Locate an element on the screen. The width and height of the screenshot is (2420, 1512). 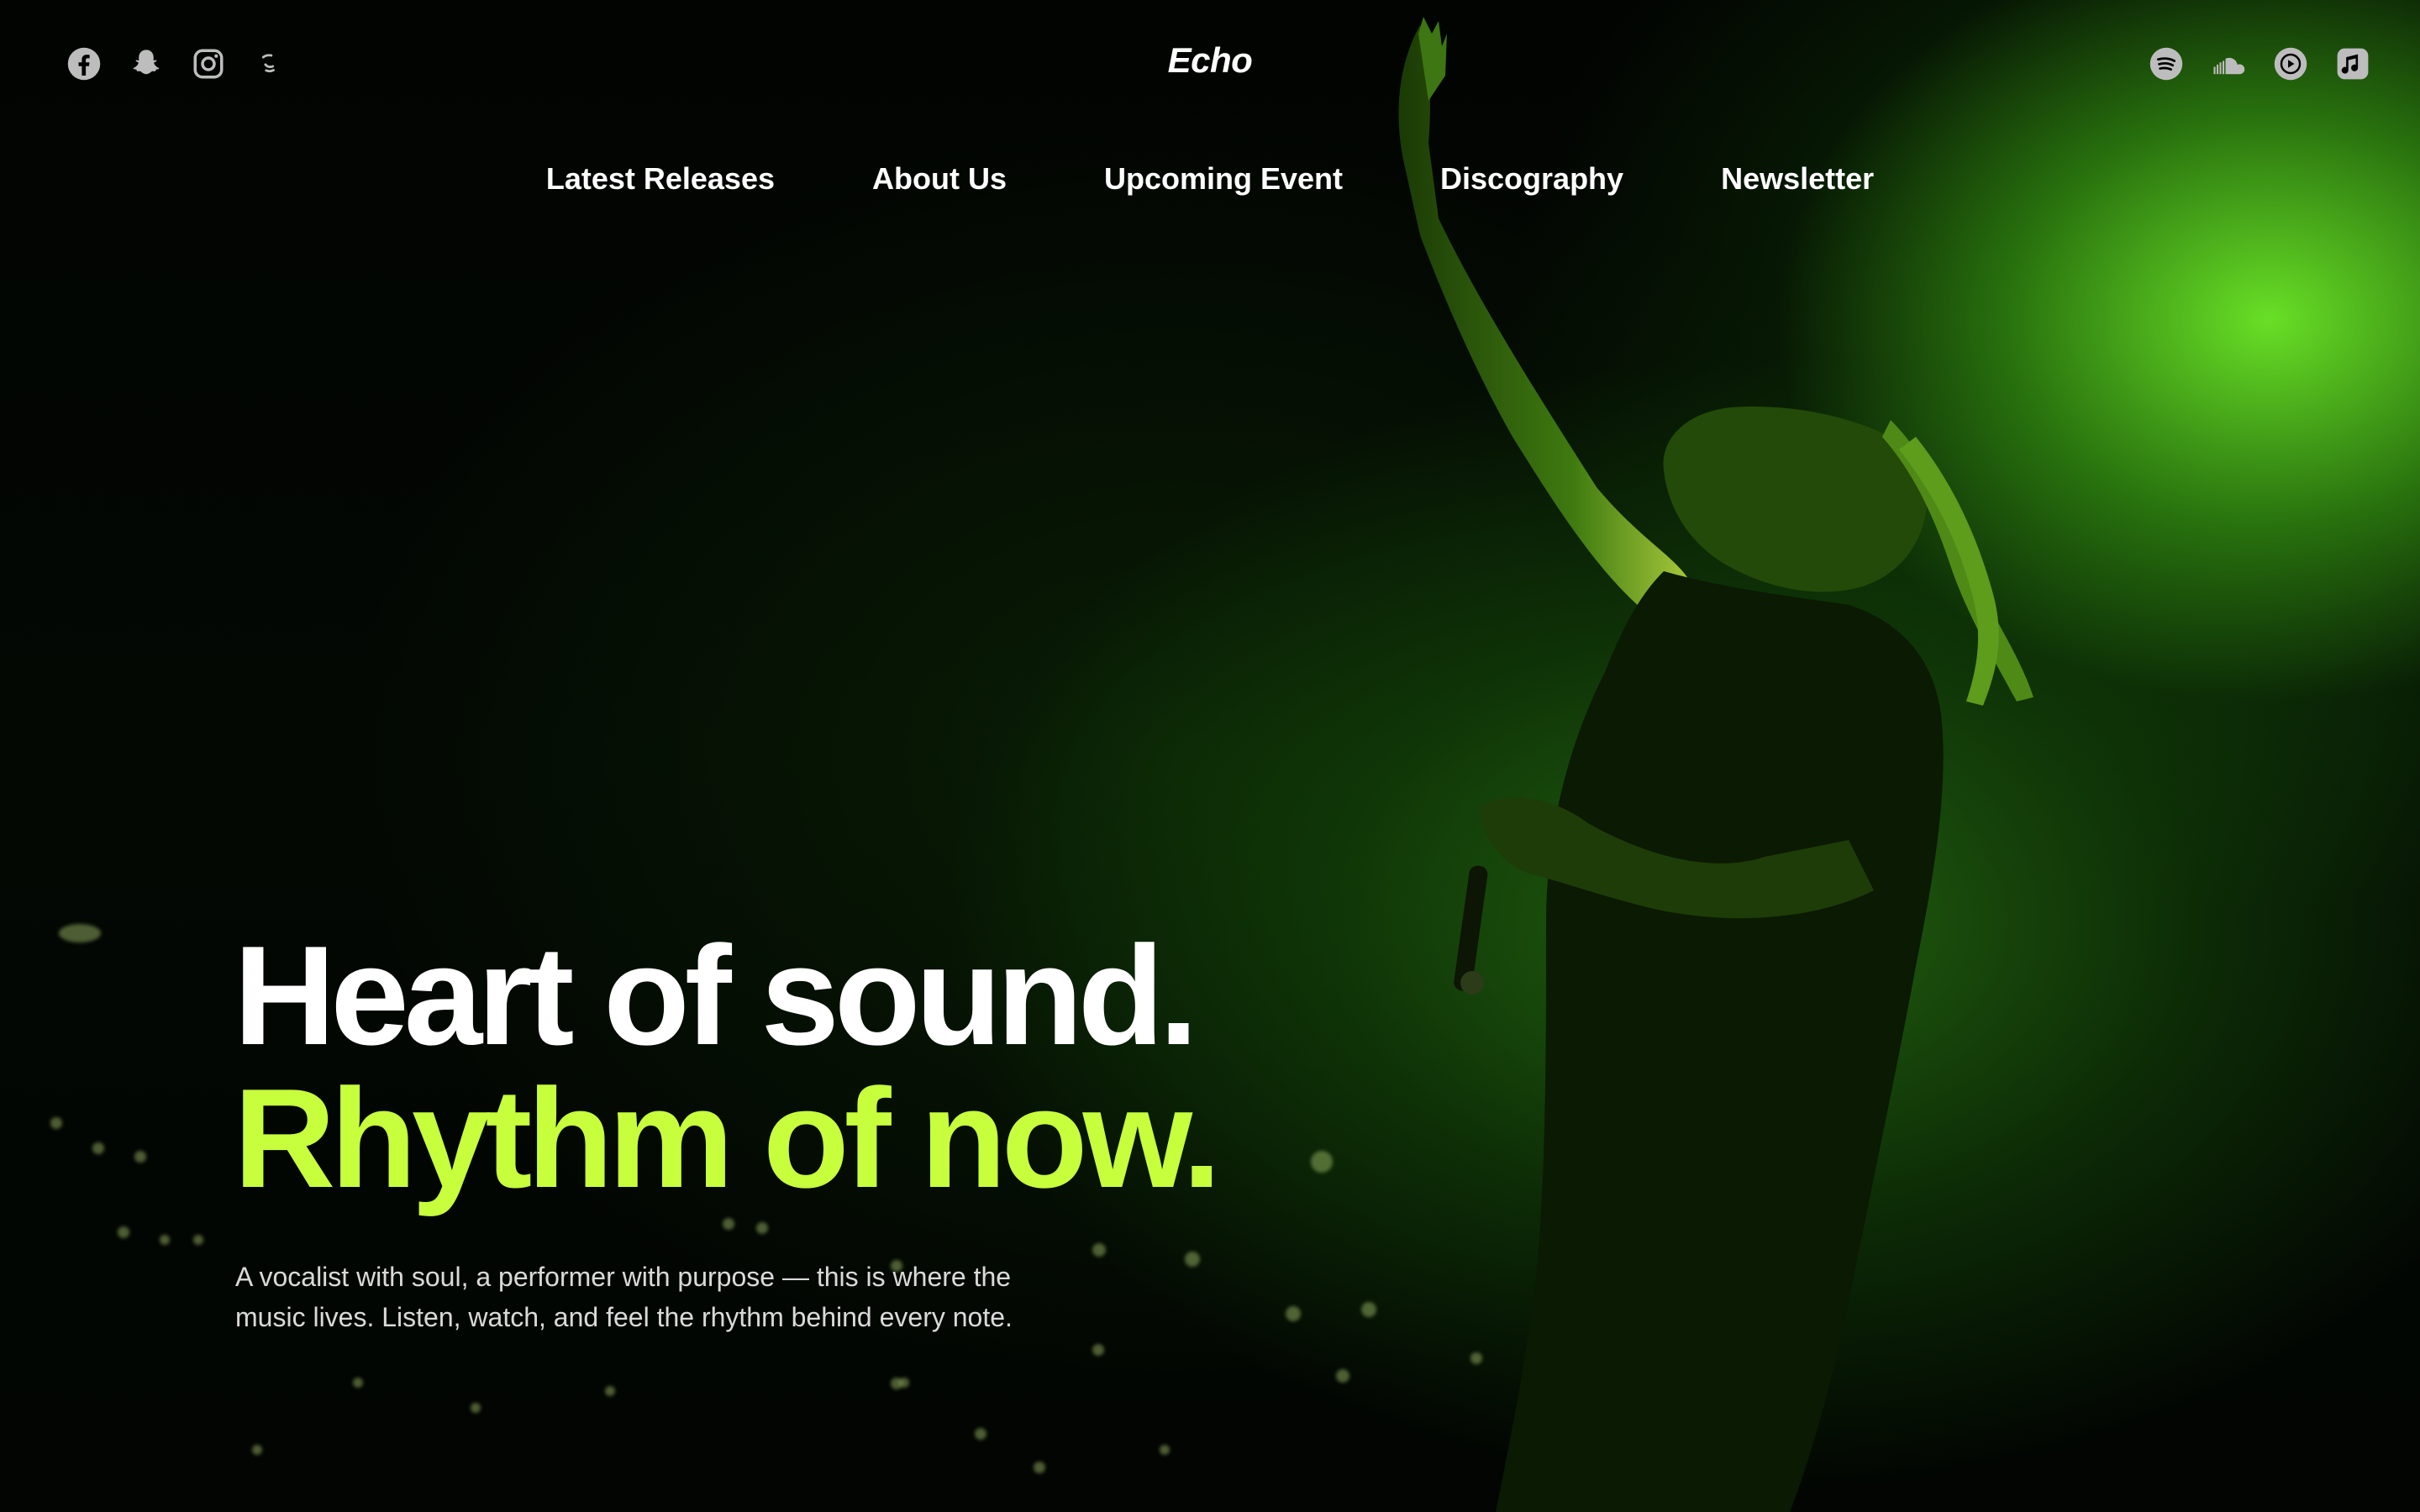
streaming-links-right is located at coordinates (2260, 63).